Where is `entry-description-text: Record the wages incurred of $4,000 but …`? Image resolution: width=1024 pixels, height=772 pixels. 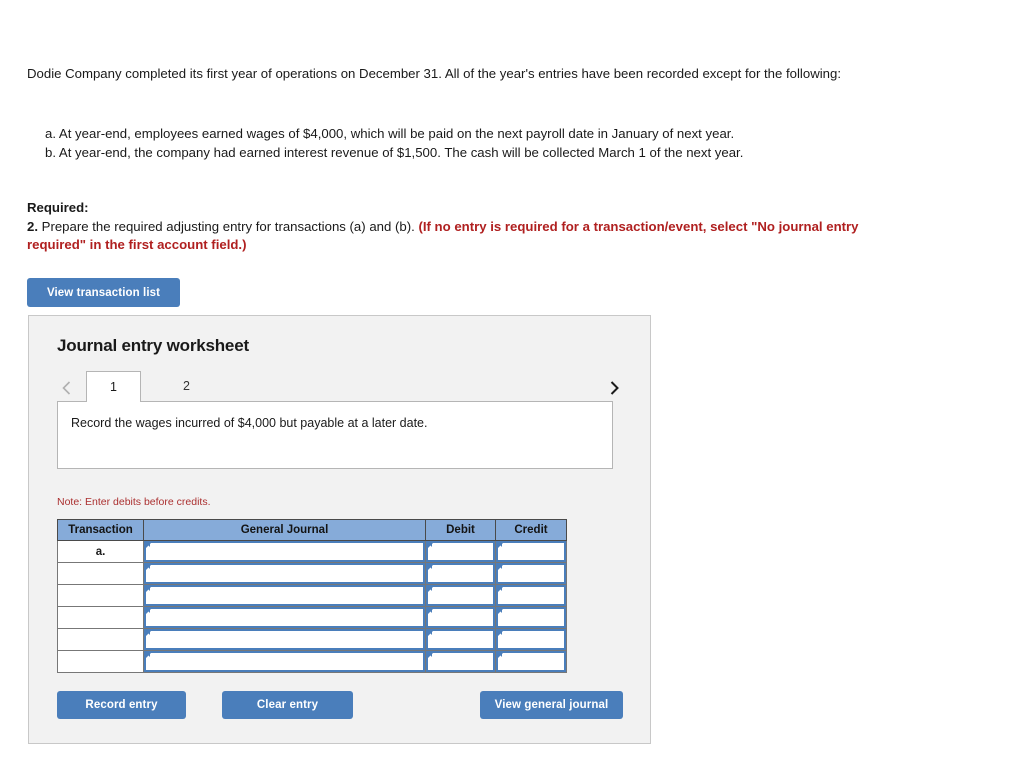
entry-description-text: Record the wages incurred of $4,000 but … is located at coordinates (249, 423).